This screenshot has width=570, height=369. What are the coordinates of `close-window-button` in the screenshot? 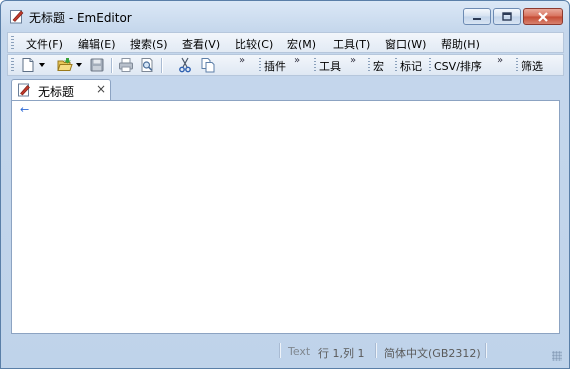 It's located at (543, 16).